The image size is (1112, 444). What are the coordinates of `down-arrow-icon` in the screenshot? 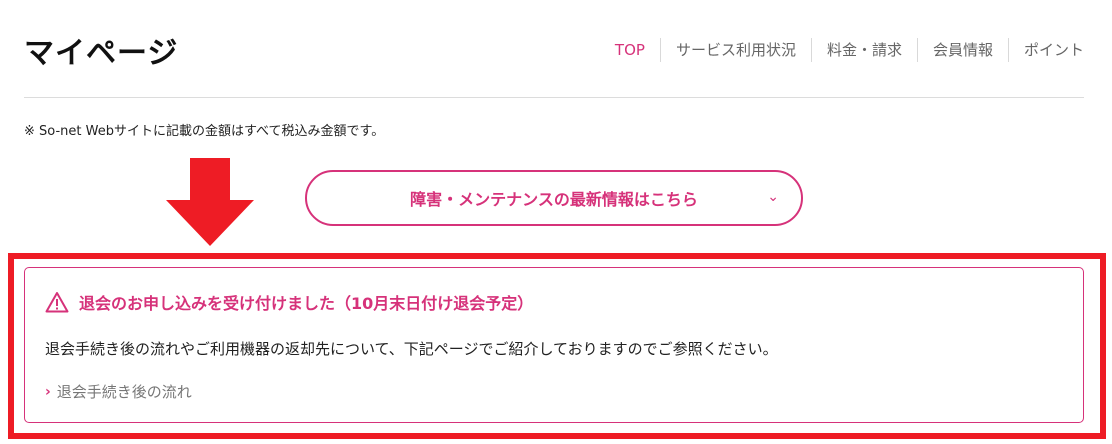 It's located at (210, 202).